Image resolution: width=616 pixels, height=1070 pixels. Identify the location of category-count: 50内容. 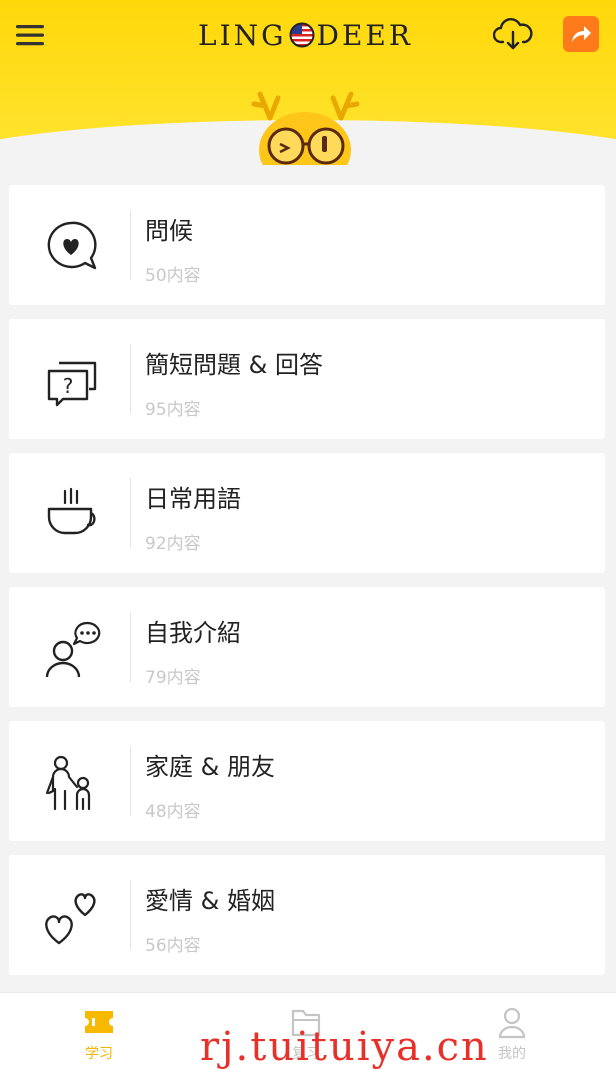
(173, 276).